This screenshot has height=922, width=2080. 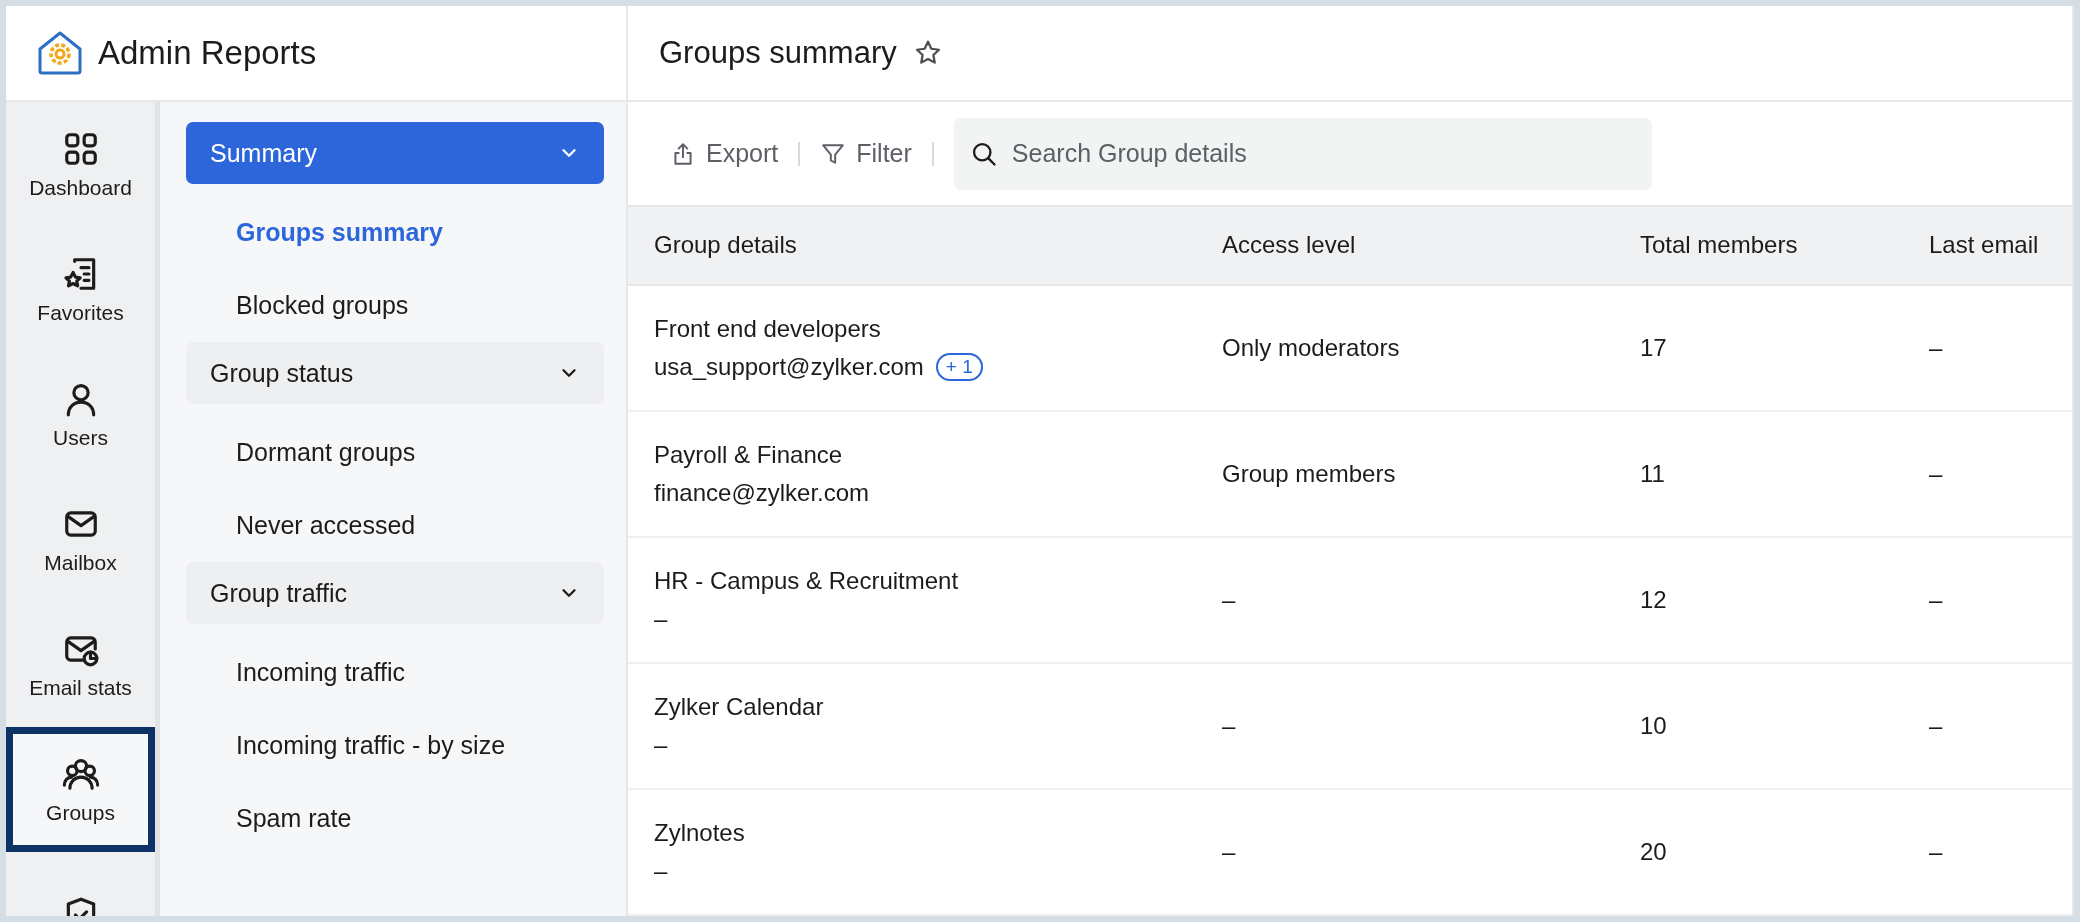 I want to click on column-header: Total members, so click(x=1719, y=245).